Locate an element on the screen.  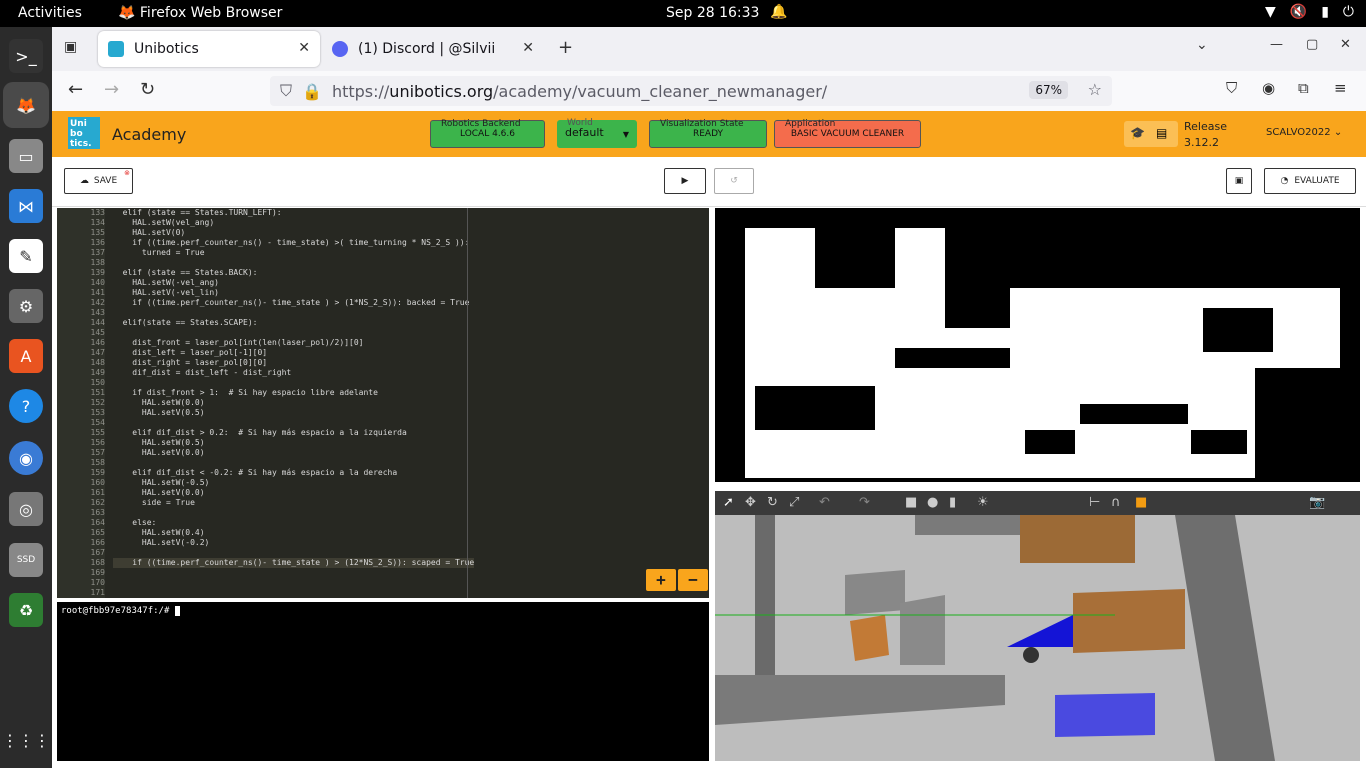
code-line: dist_right = laser_pol[0][0] is located at coordinates (293, 363).